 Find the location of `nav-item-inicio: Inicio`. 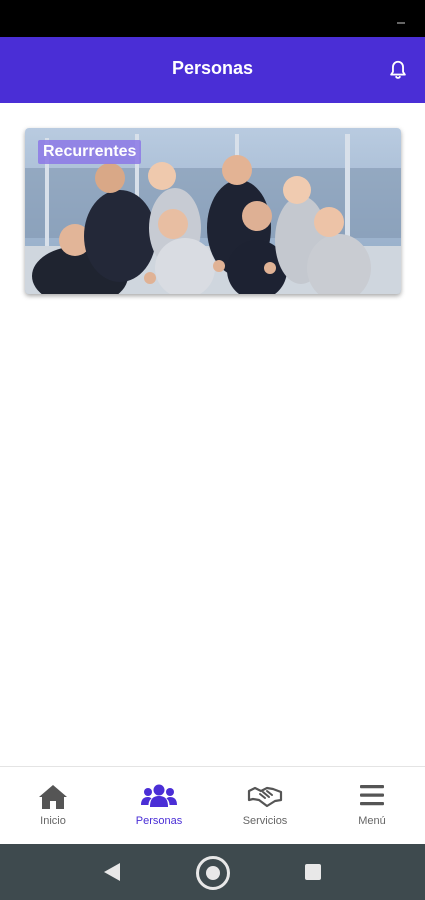

nav-item-inicio: Inicio is located at coordinates (53, 806).